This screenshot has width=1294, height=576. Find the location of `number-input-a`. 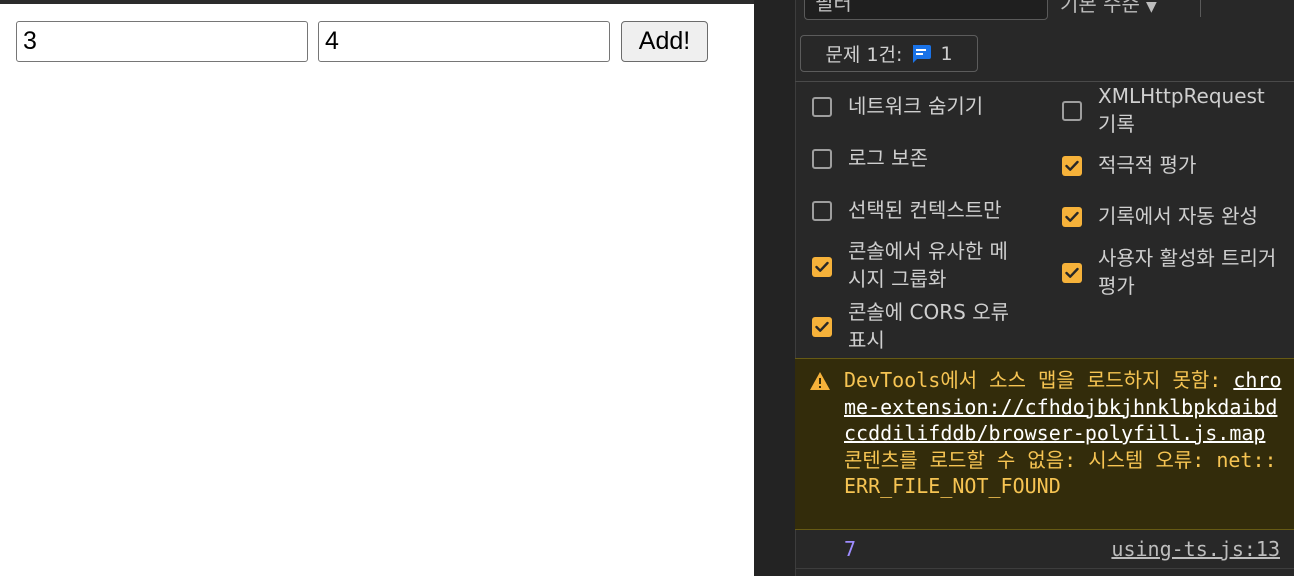

number-input-a is located at coordinates (162, 41).